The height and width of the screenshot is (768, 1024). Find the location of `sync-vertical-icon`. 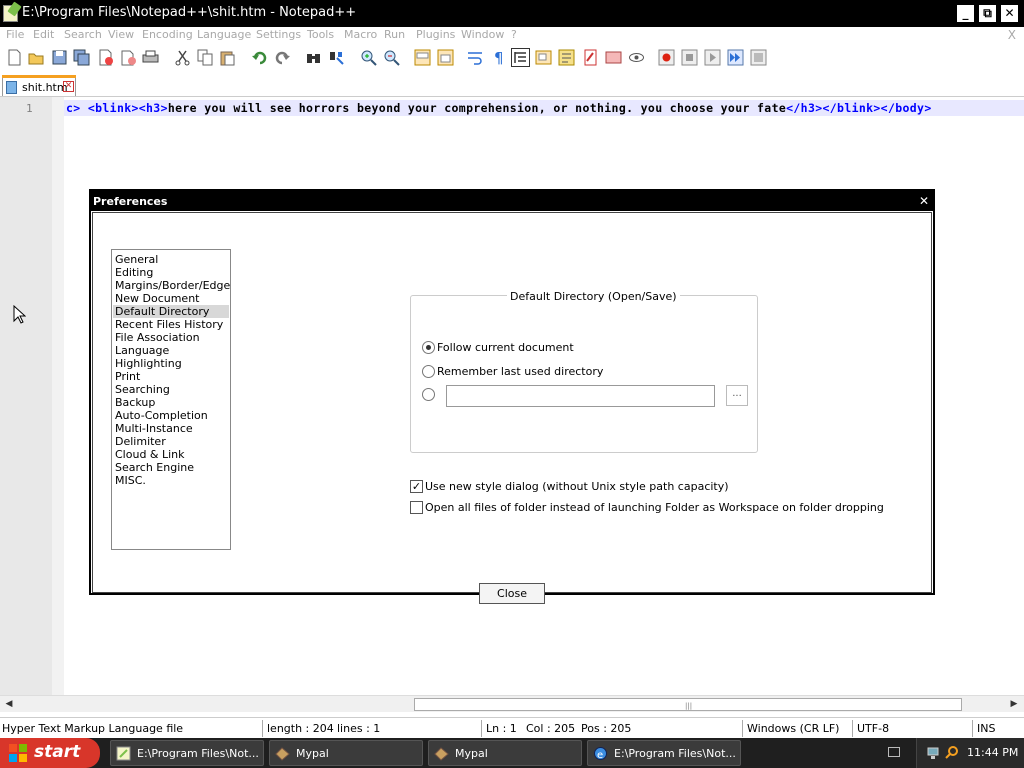

sync-vertical-icon is located at coordinates (422, 57).